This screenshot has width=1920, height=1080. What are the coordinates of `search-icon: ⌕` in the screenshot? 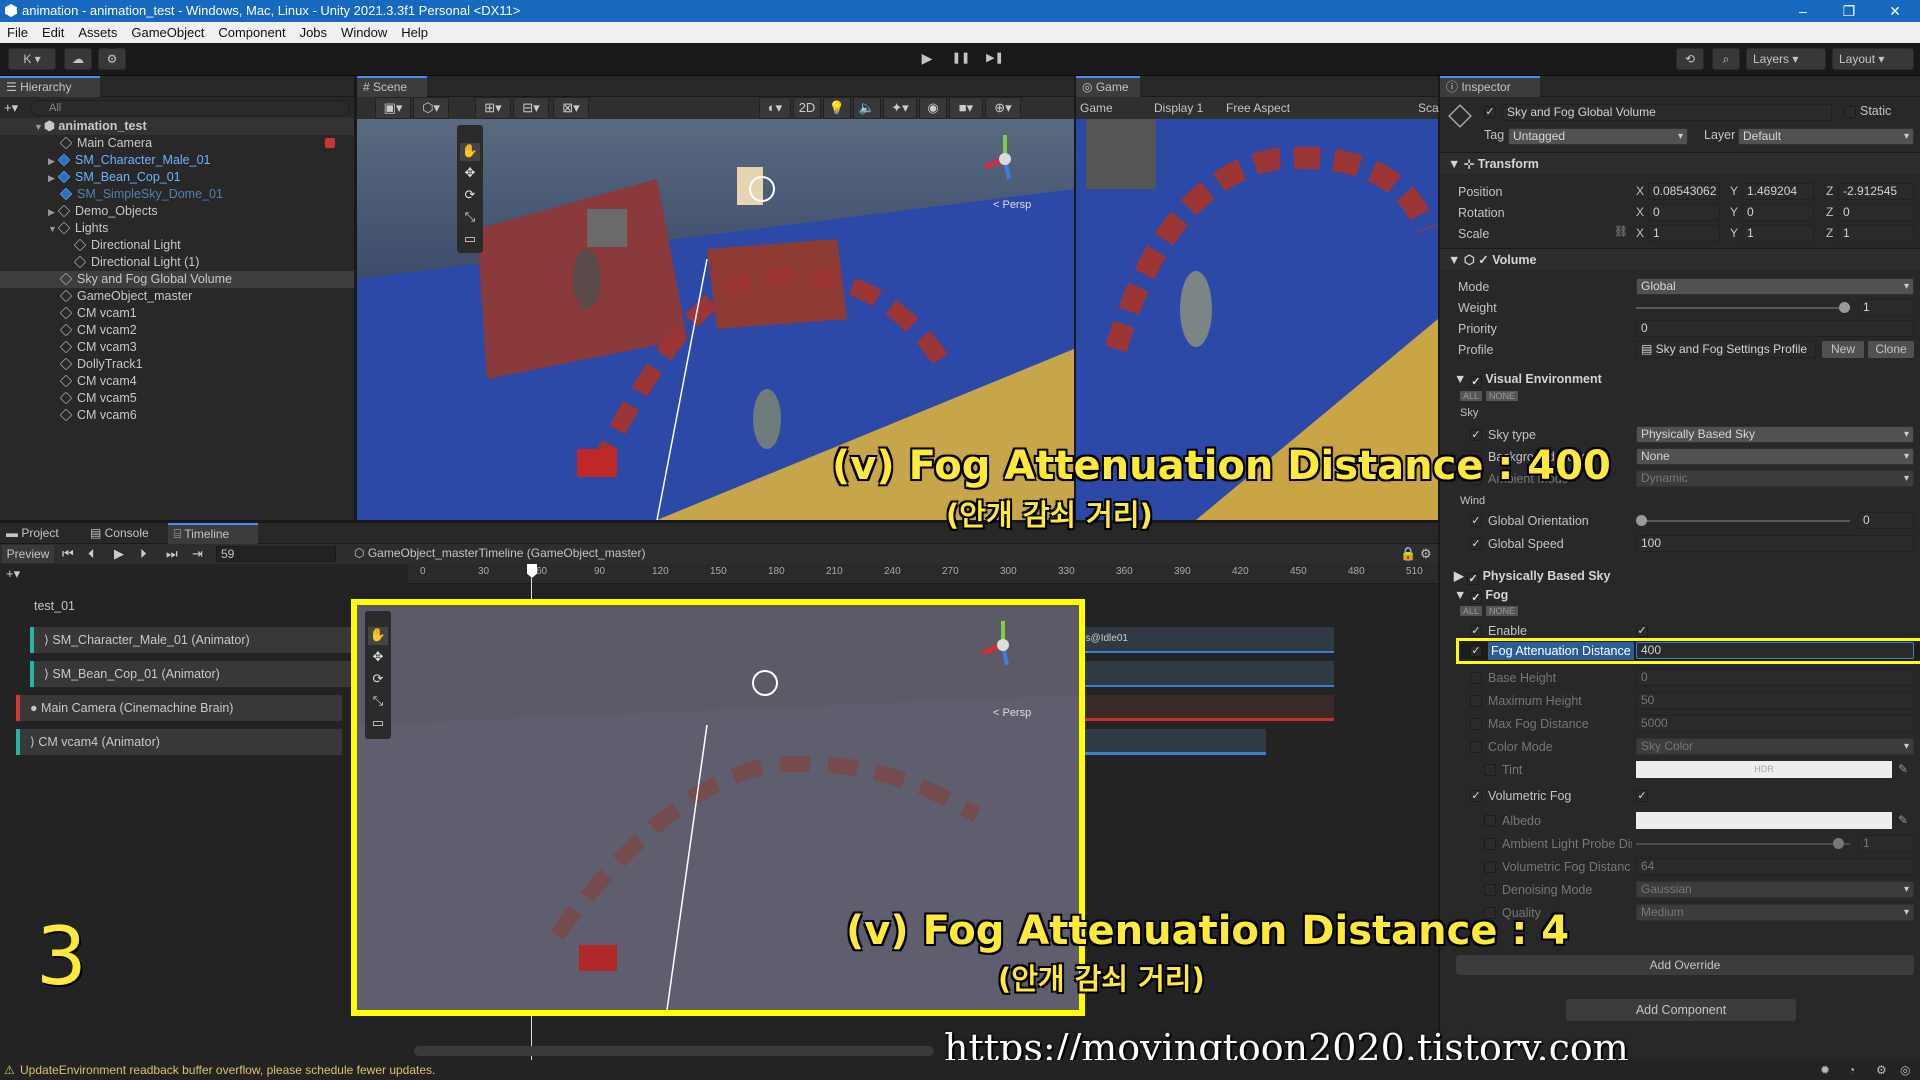 It's located at (1726, 59).